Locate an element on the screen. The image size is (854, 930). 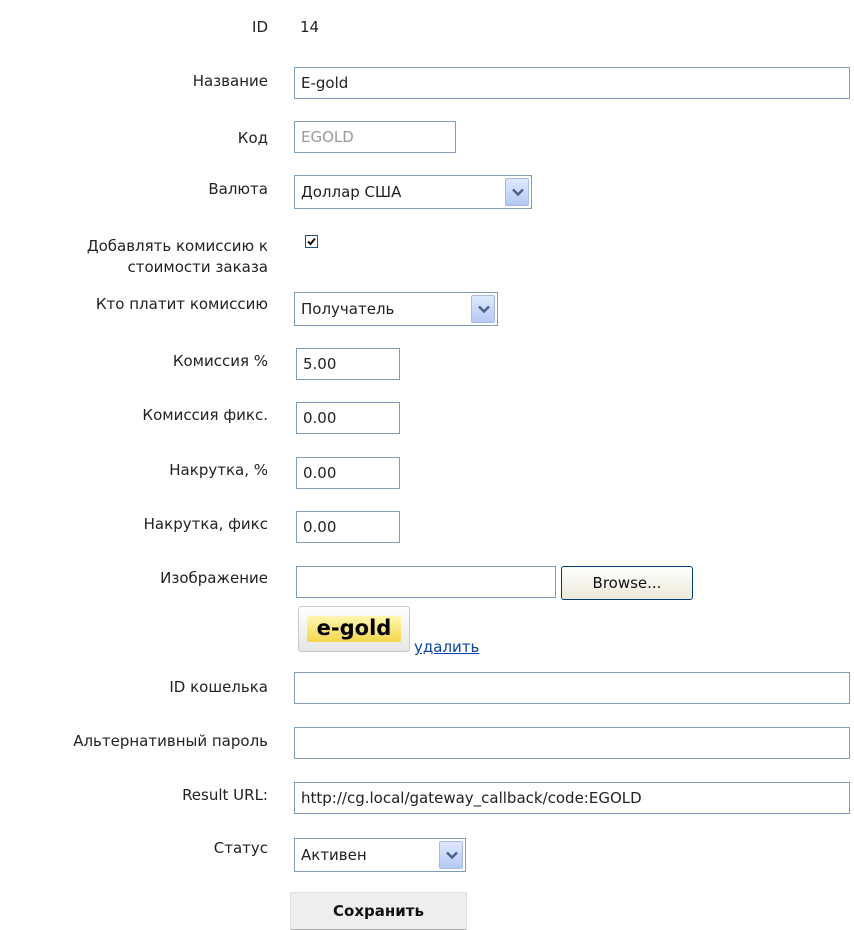
add-commission-label-line2: стоимости заказа is located at coordinates (198, 267).